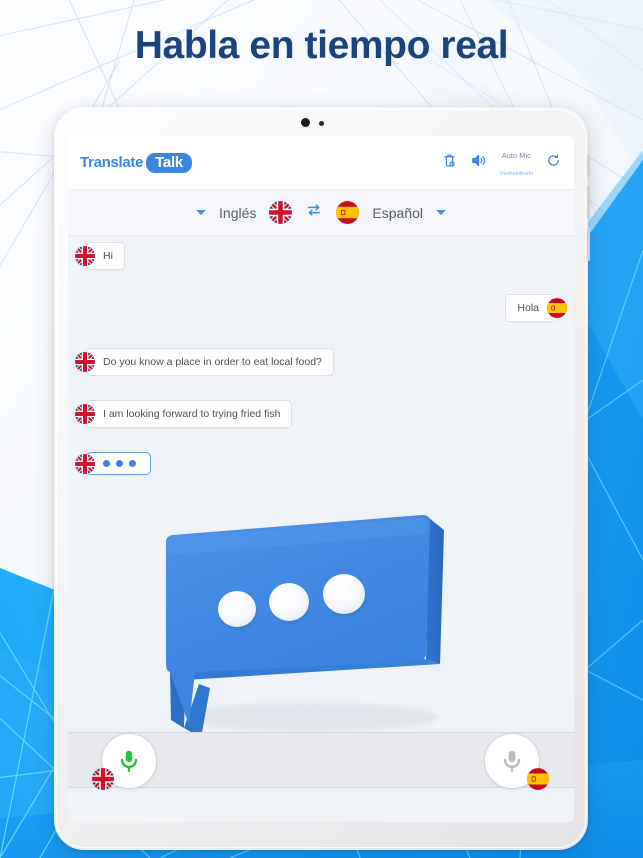  Describe the element at coordinates (103, 779) in the screenshot. I see `uk-flag-mic-badge` at that location.